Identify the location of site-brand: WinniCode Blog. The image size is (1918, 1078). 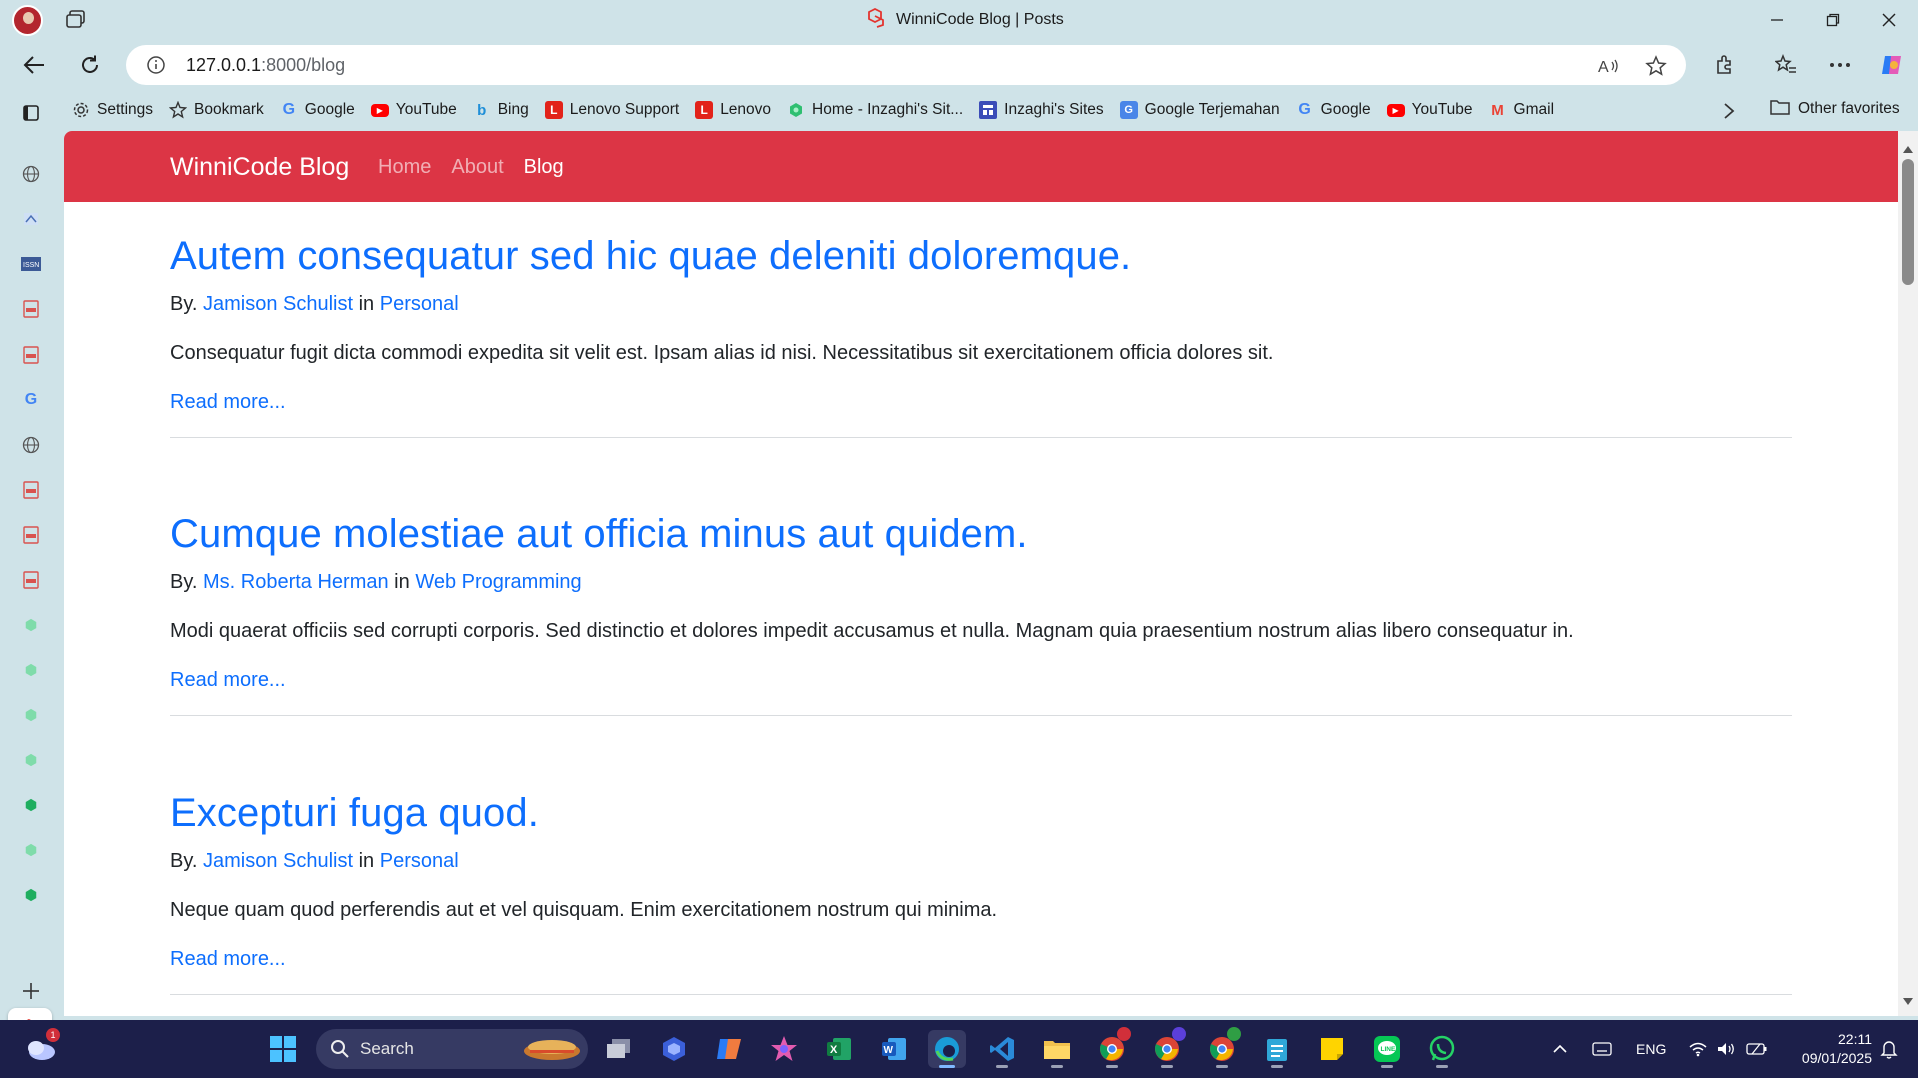
(259, 167).